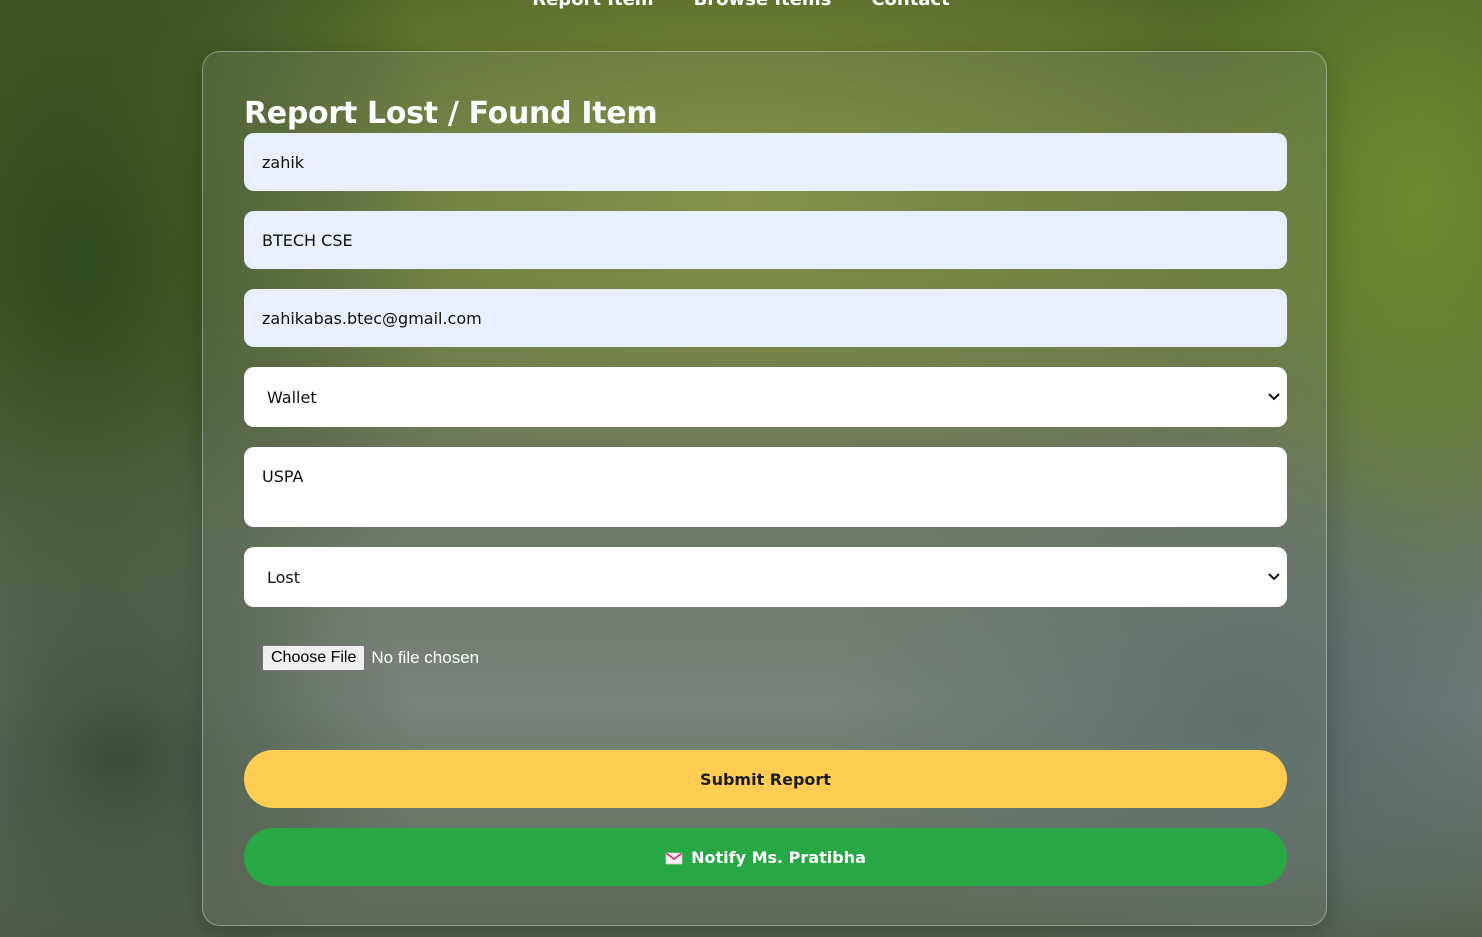 The height and width of the screenshot is (937, 1482). What do you see at coordinates (425, 657) in the screenshot?
I see `file-status-text: No file chosen` at bounding box center [425, 657].